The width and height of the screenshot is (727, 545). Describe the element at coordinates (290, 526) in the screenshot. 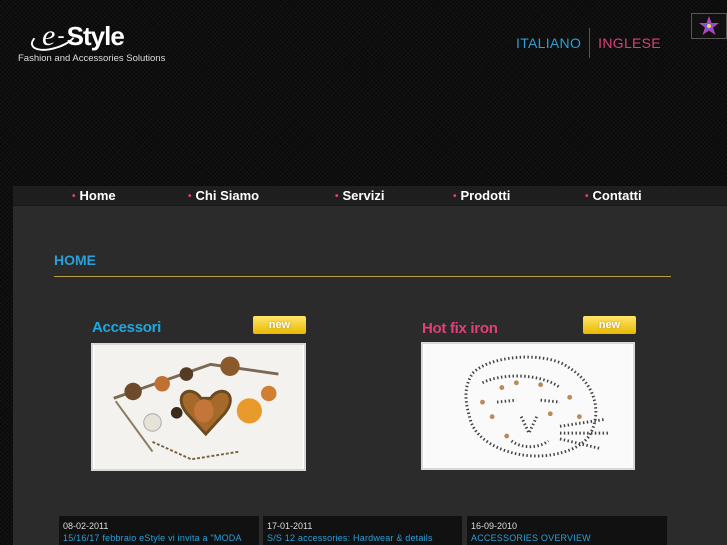

I see `news-date: 17-01-2011` at that location.